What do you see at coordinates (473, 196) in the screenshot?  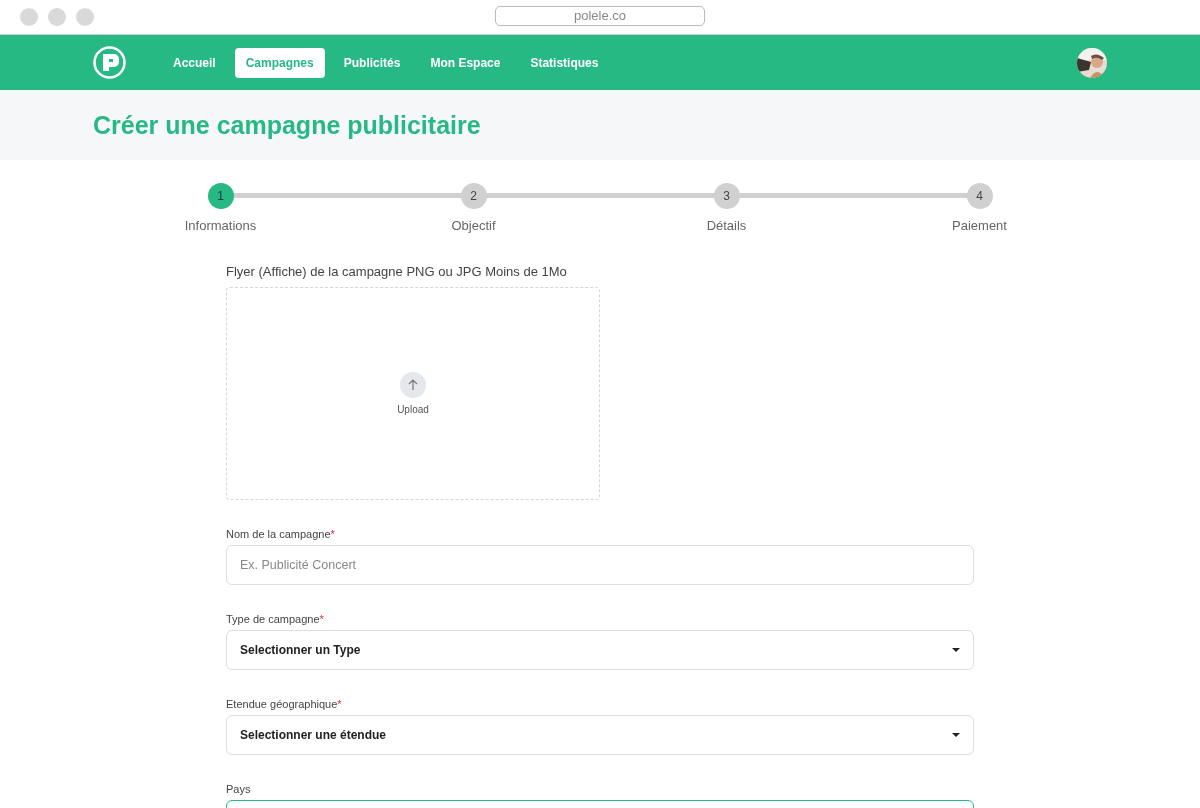 I see `step-number: 2` at bounding box center [473, 196].